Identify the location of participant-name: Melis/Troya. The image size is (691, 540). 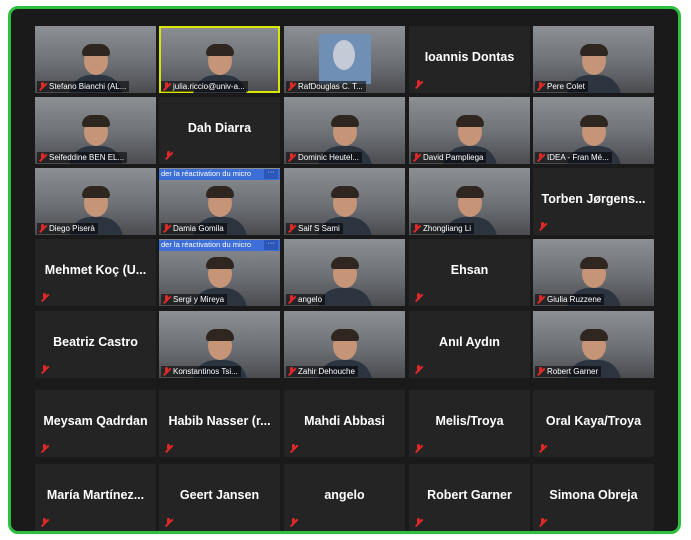
(469, 421).